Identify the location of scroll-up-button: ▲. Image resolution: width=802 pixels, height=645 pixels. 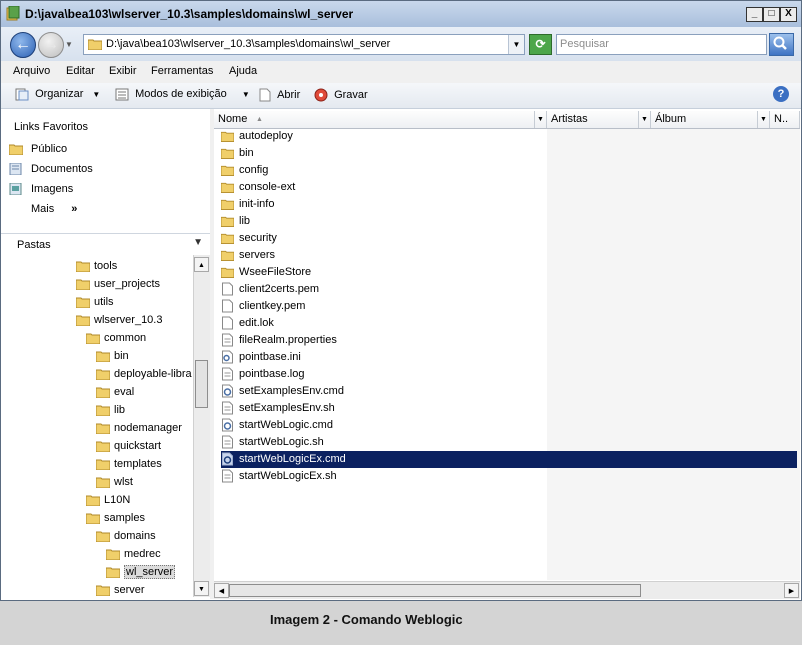
(201, 264).